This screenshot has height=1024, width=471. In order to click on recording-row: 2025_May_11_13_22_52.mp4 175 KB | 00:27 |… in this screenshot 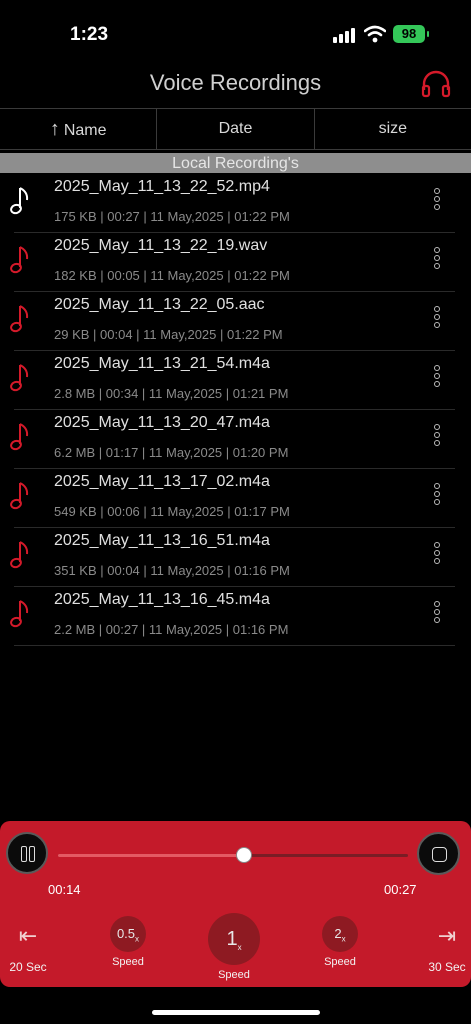, I will do `click(232, 203)`.